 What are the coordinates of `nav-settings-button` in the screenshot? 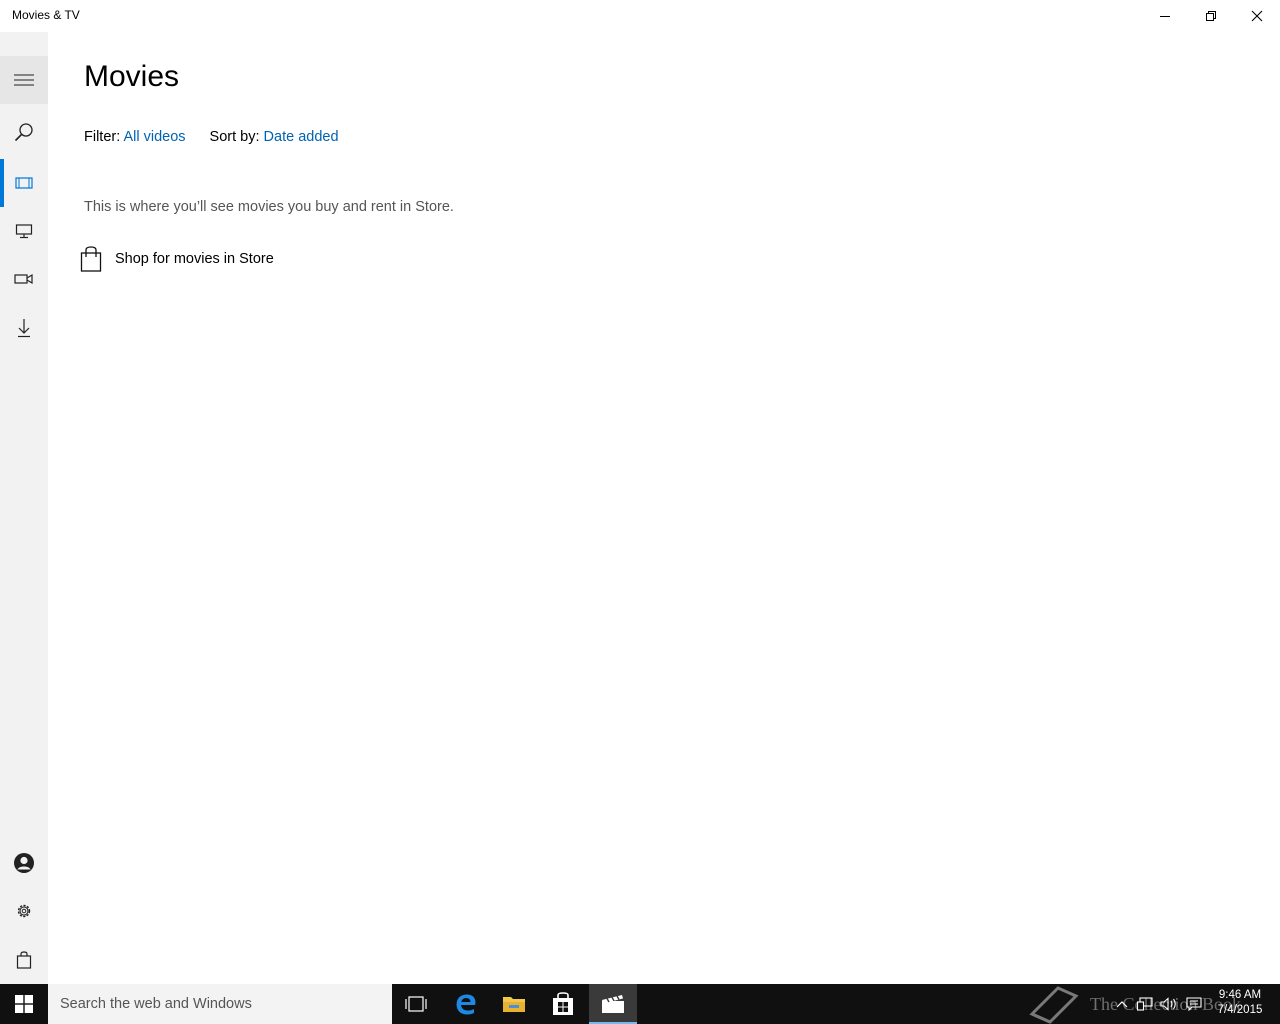 It's located at (24, 911).